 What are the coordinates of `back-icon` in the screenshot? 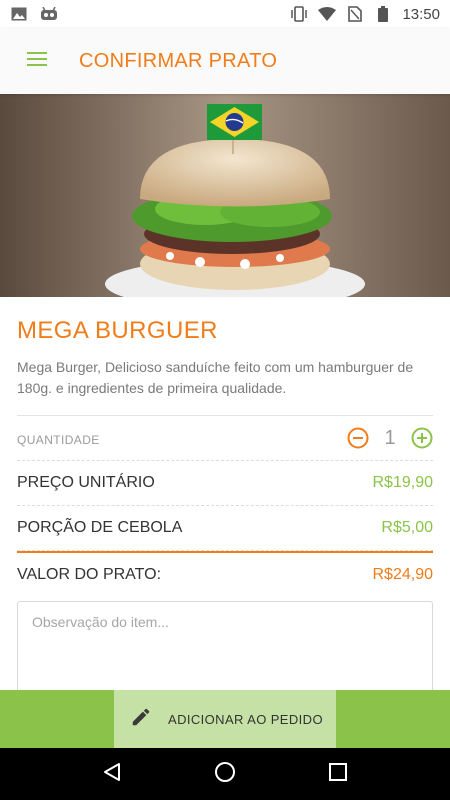 It's located at (112, 774).